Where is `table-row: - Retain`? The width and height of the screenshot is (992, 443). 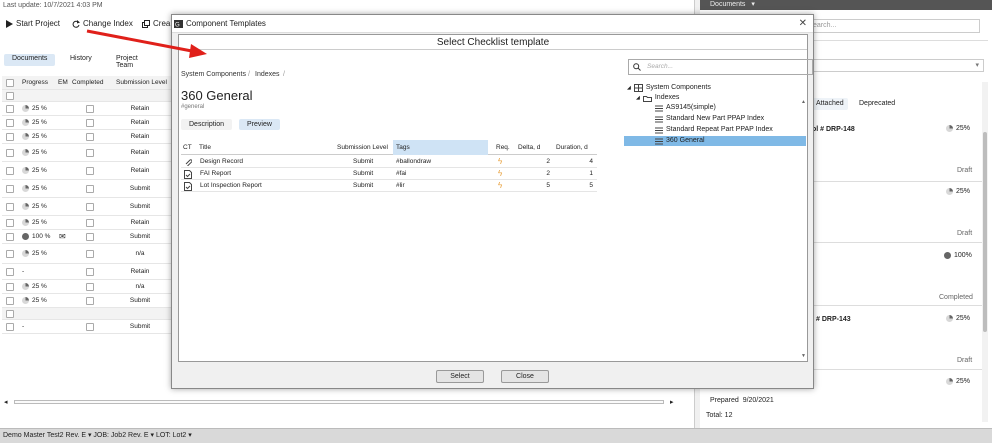
table-row: - Retain is located at coordinates (87, 272).